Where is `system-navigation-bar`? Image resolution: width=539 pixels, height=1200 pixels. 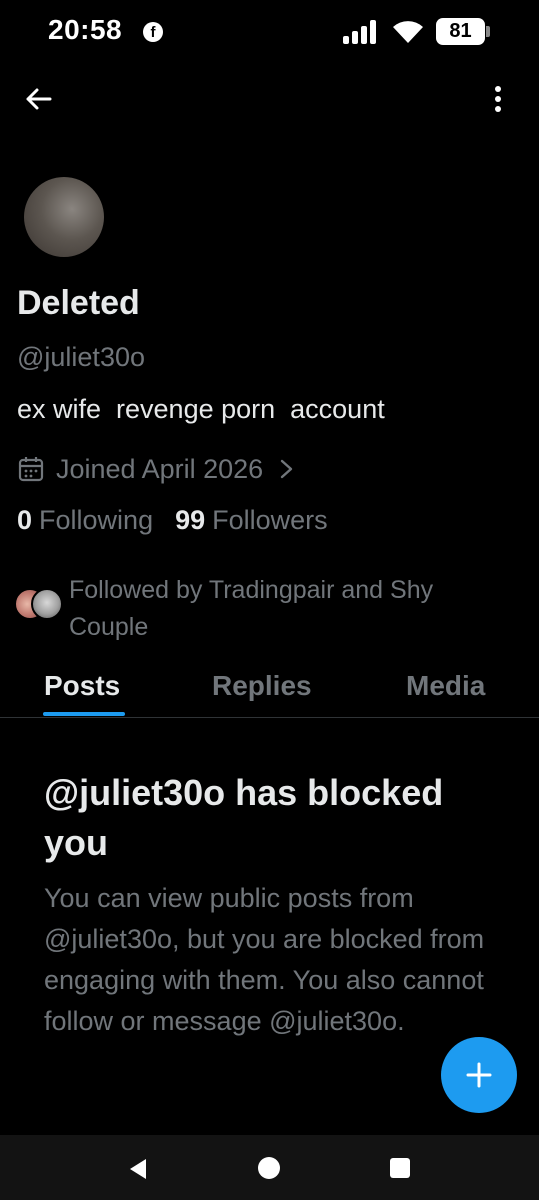 system-navigation-bar is located at coordinates (269, 1167).